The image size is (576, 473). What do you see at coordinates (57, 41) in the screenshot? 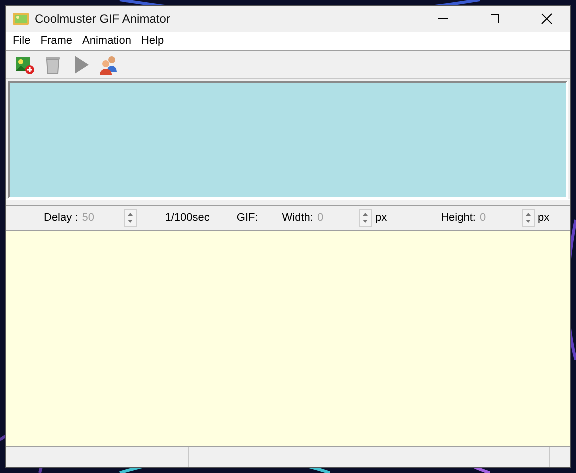
I see `menu-item: Frame` at bounding box center [57, 41].